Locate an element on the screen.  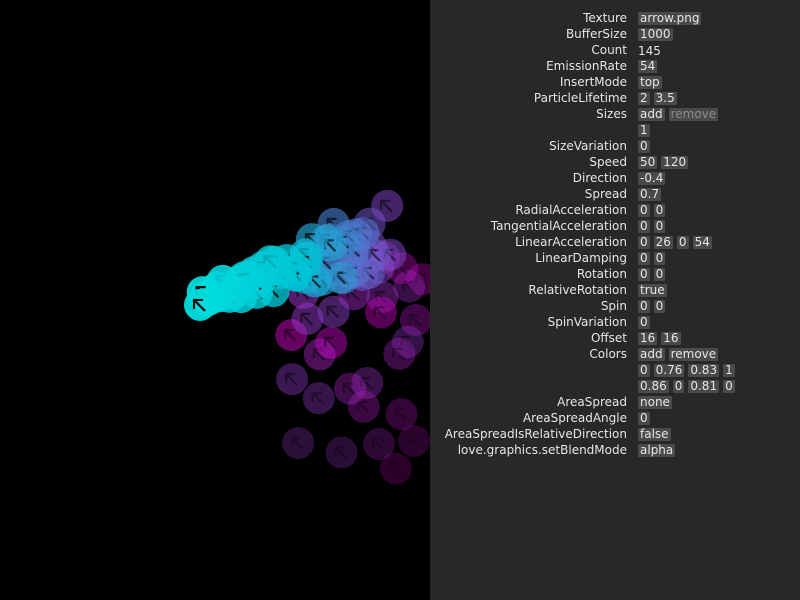
setting-values: 0 26 0 54 is located at coordinates (677, 243).